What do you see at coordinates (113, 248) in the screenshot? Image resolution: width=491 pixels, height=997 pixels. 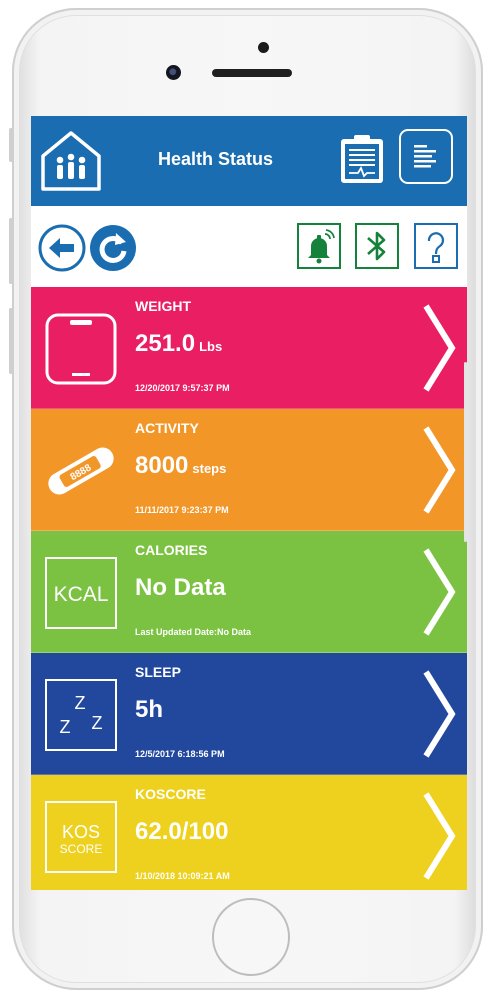 I see `refresh-button` at bounding box center [113, 248].